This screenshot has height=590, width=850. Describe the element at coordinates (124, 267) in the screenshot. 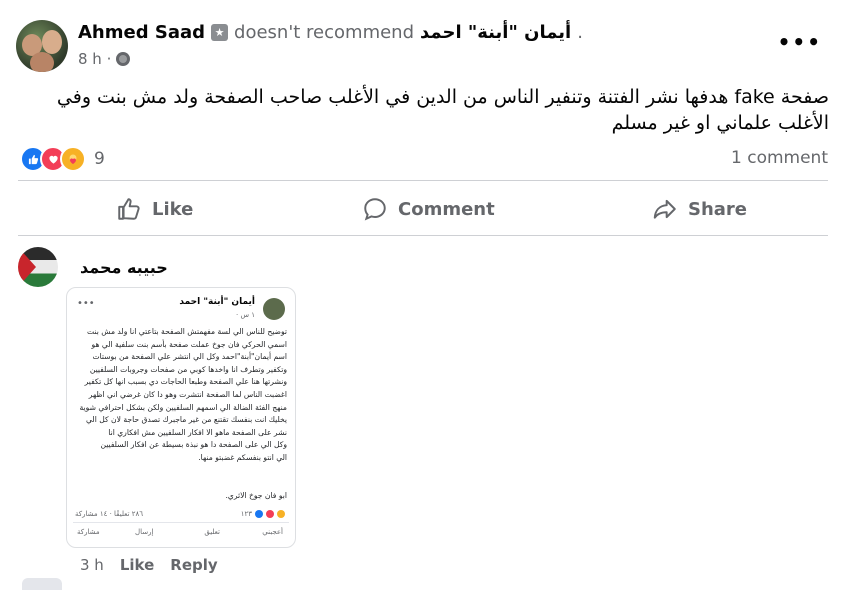

I see `commenter-name: حبيبه محمد` at that location.